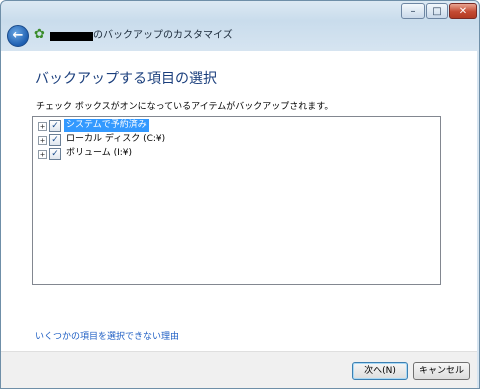 This screenshot has height=389, width=480. Describe the element at coordinates (99, 153) in the screenshot. I see `tree-item-label: ボリューム (I:¥)` at that location.